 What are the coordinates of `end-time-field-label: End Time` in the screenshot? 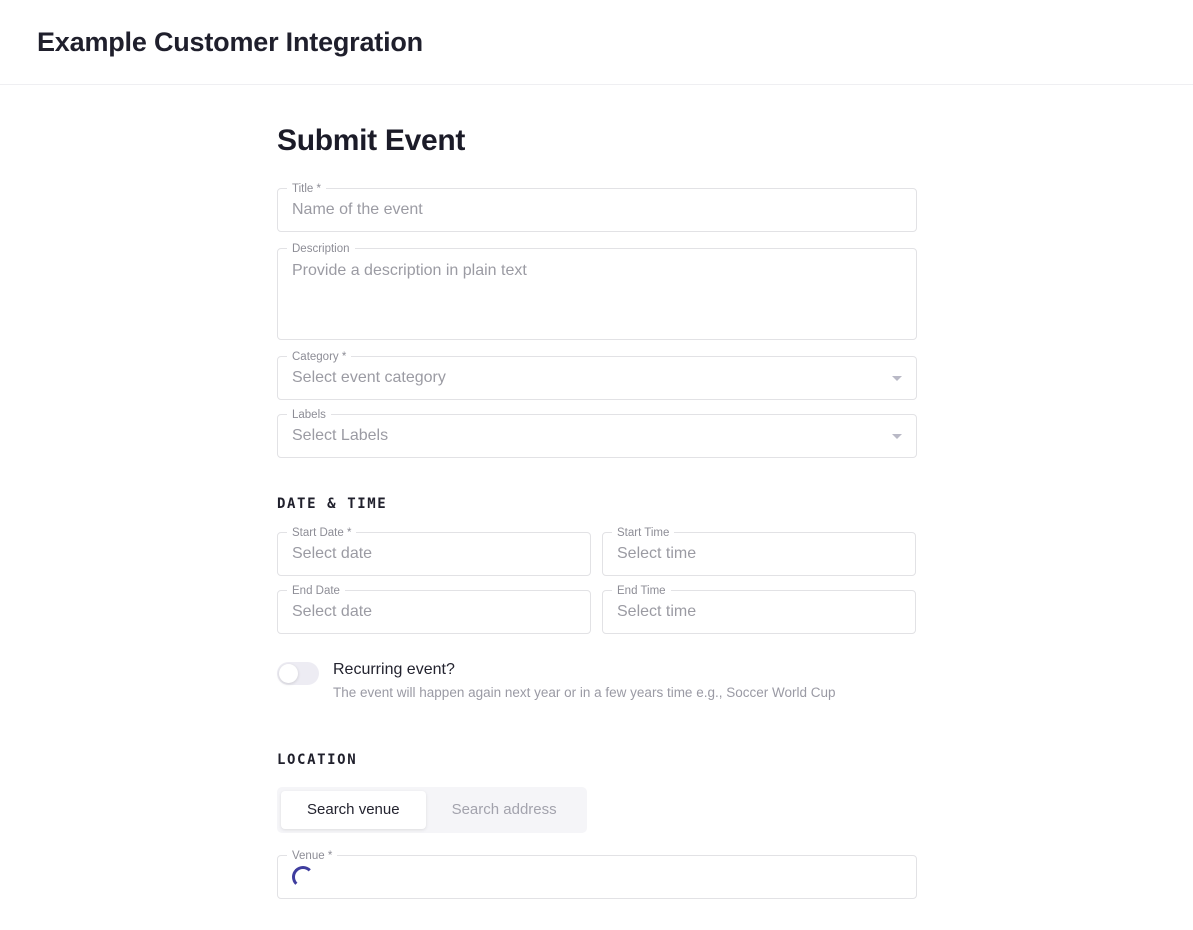 It's located at (641, 591).